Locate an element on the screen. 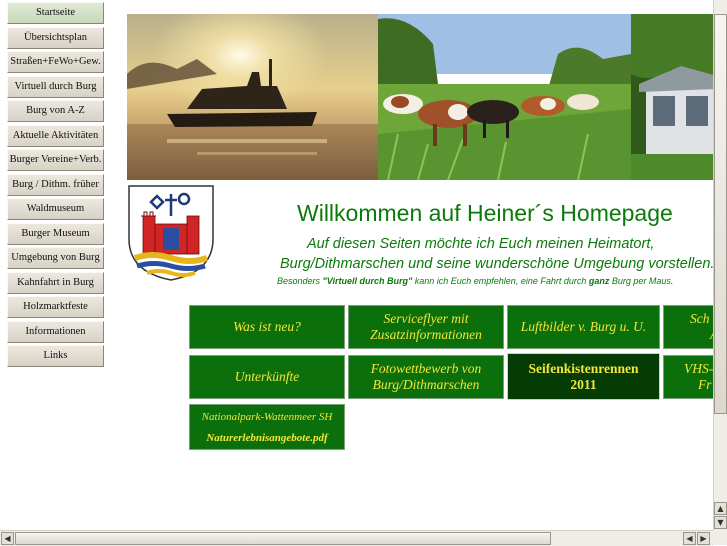 Image resolution: width=727 pixels, height=546 pixels. tile-partial-right-1: Sch A is located at coordinates (688, 327).